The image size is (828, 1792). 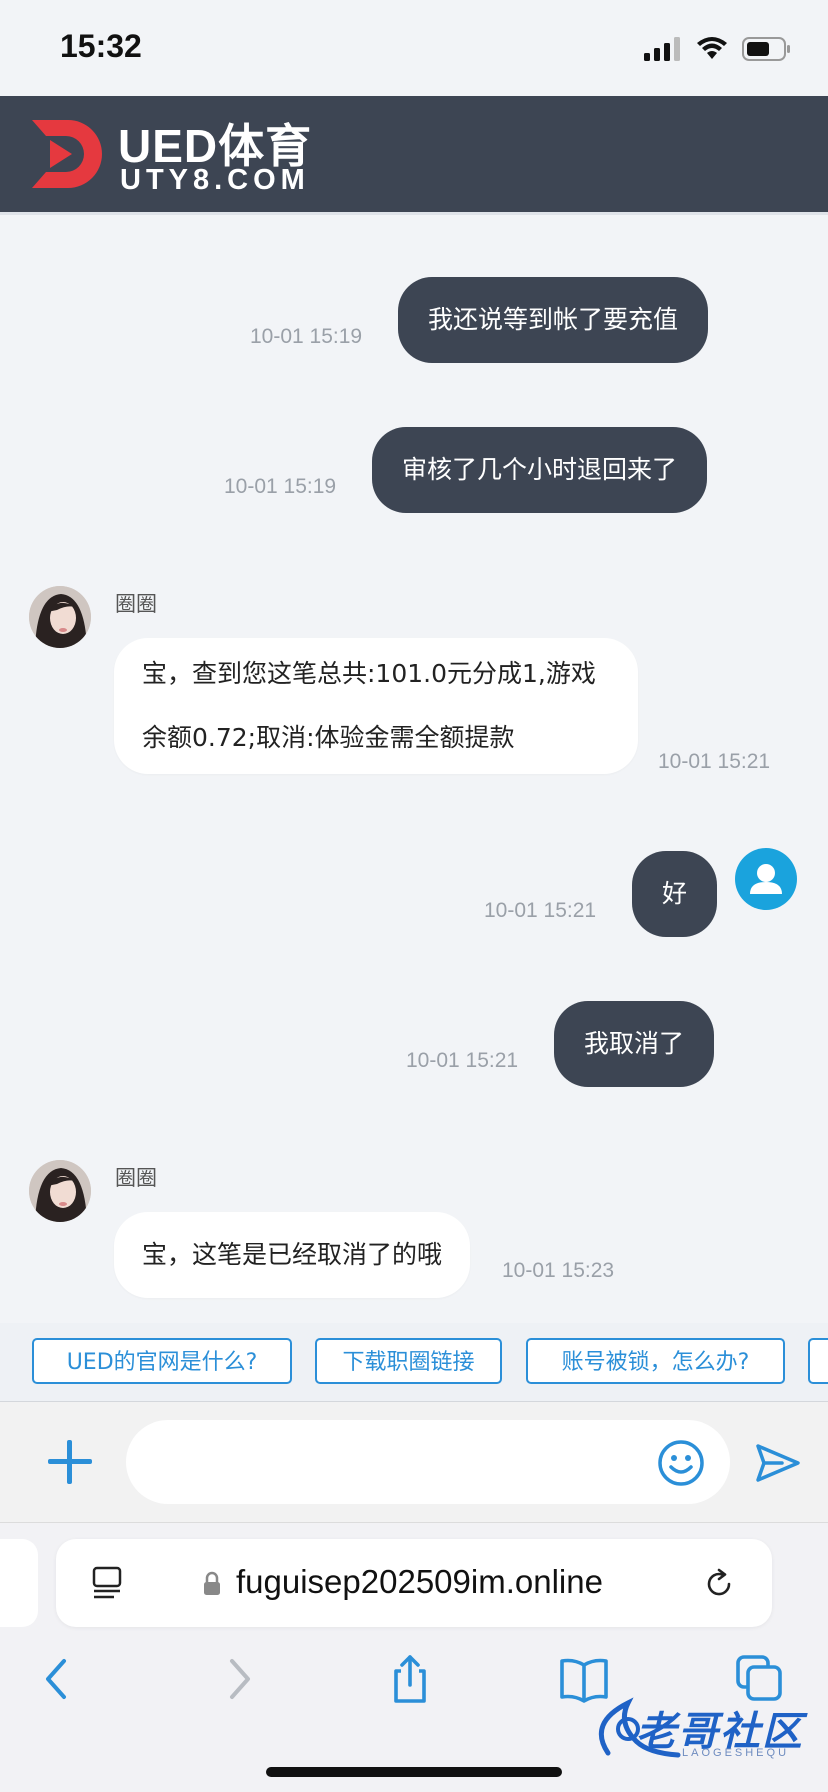 What do you see at coordinates (410, 1679) in the screenshot?
I see `share-icon` at bounding box center [410, 1679].